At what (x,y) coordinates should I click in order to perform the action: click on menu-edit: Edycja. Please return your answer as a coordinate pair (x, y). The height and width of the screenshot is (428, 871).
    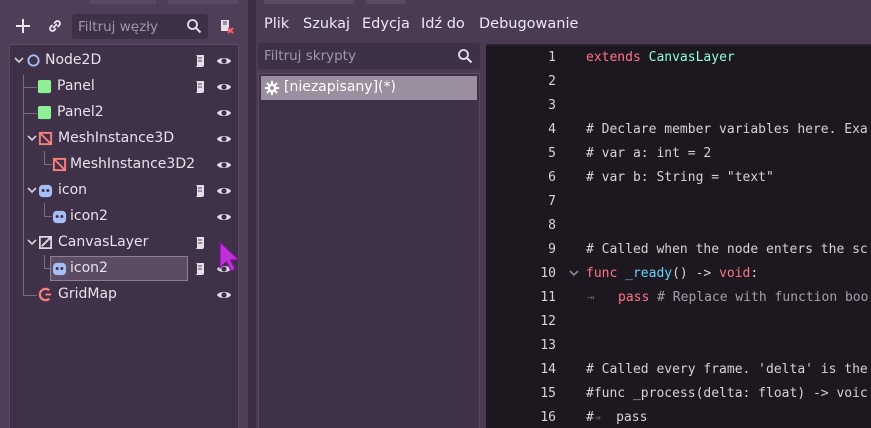
    Looking at the image, I should click on (386, 24).